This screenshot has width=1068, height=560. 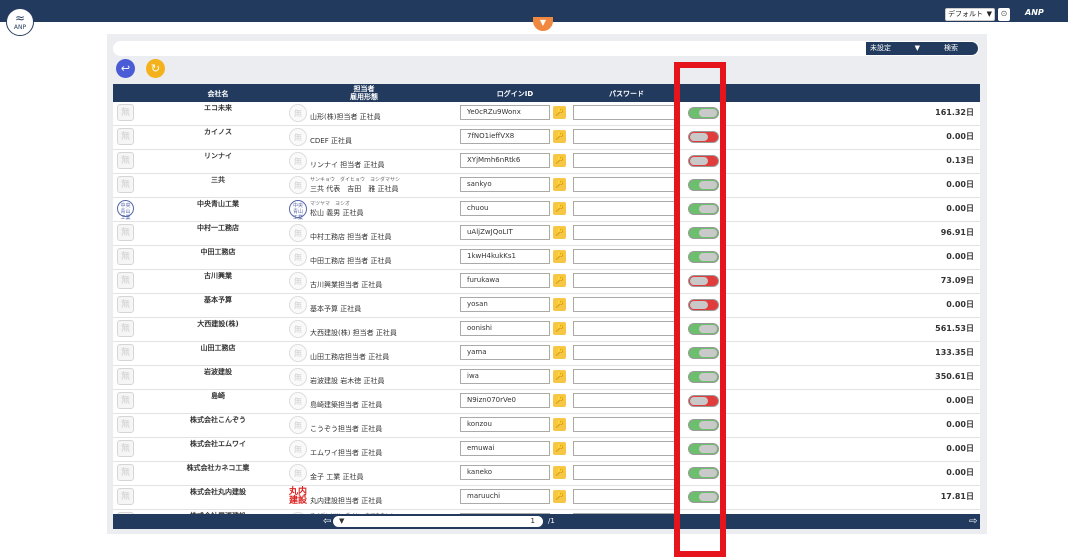 What do you see at coordinates (505, 280) in the screenshot?
I see `login-id-field: furukawa` at bounding box center [505, 280].